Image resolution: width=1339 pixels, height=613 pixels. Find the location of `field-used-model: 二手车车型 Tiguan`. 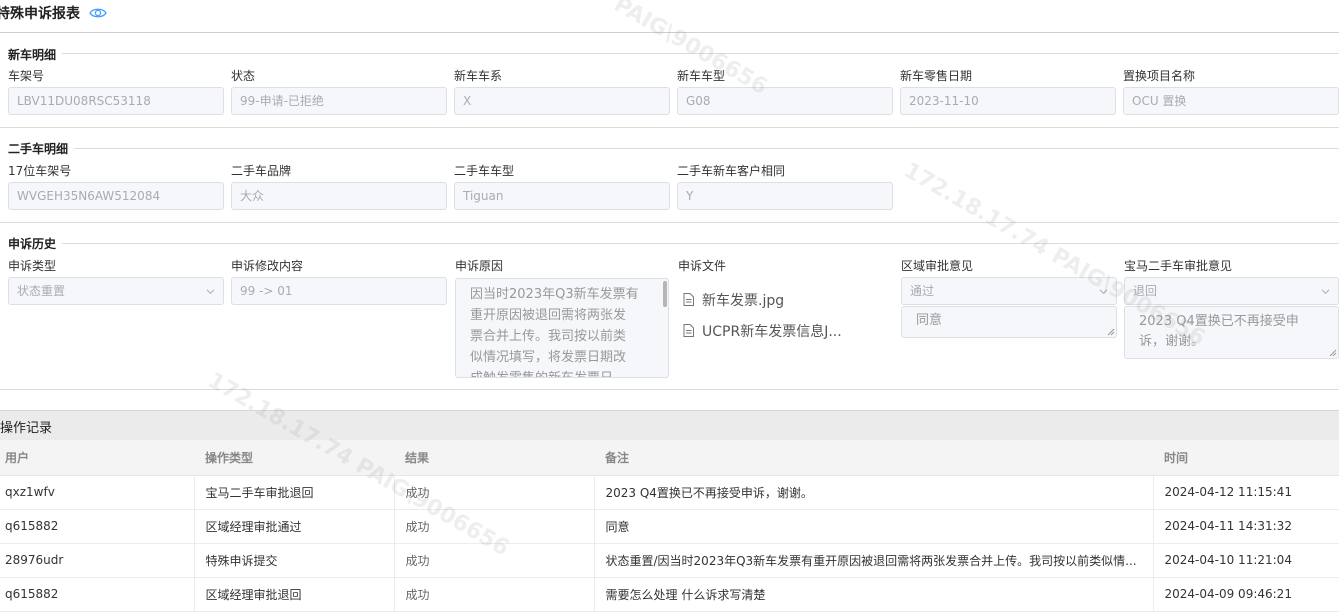

field-used-model: 二手车车型 Tiguan is located at coordinates (562, 186).